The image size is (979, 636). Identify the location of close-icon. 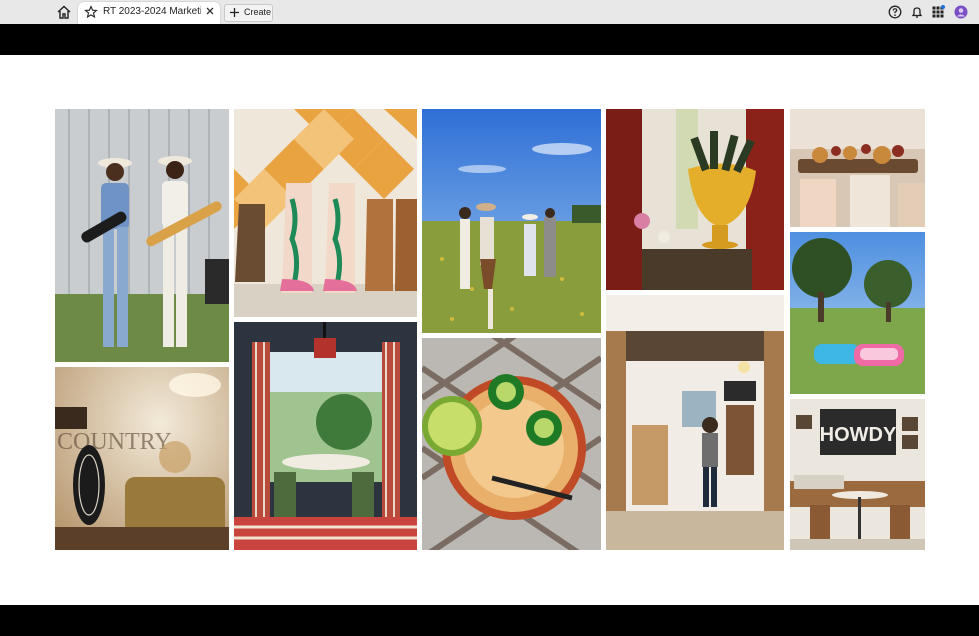
(210, 11).